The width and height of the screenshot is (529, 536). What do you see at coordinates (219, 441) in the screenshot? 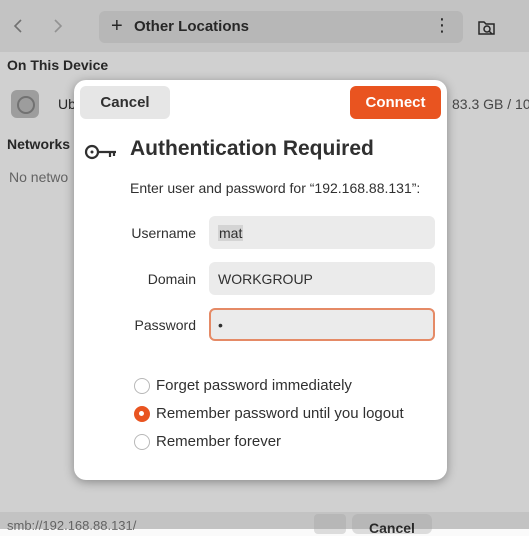
I see `radio-label: Remember forever` at bounding box center [219, 441].